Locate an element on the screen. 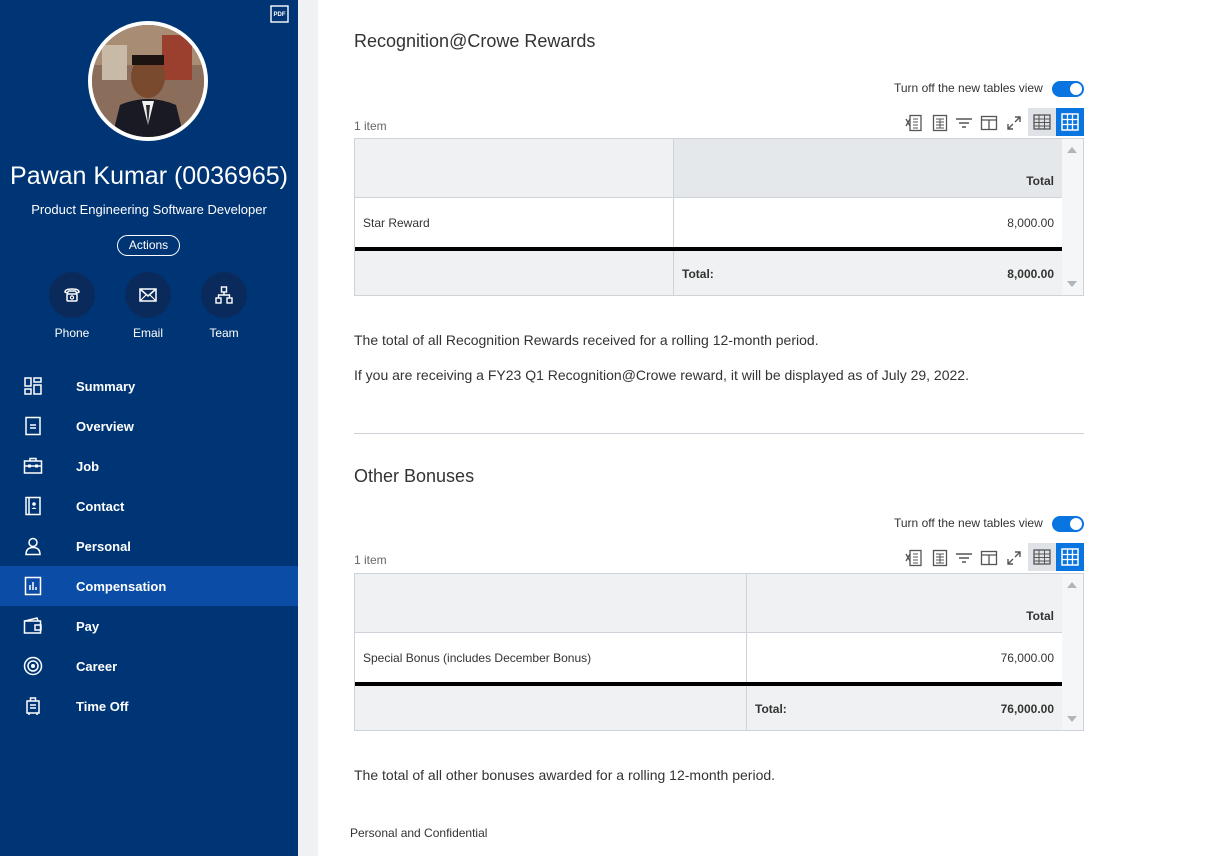  rewards-table-toolbar is located at coordinates (994, 122).